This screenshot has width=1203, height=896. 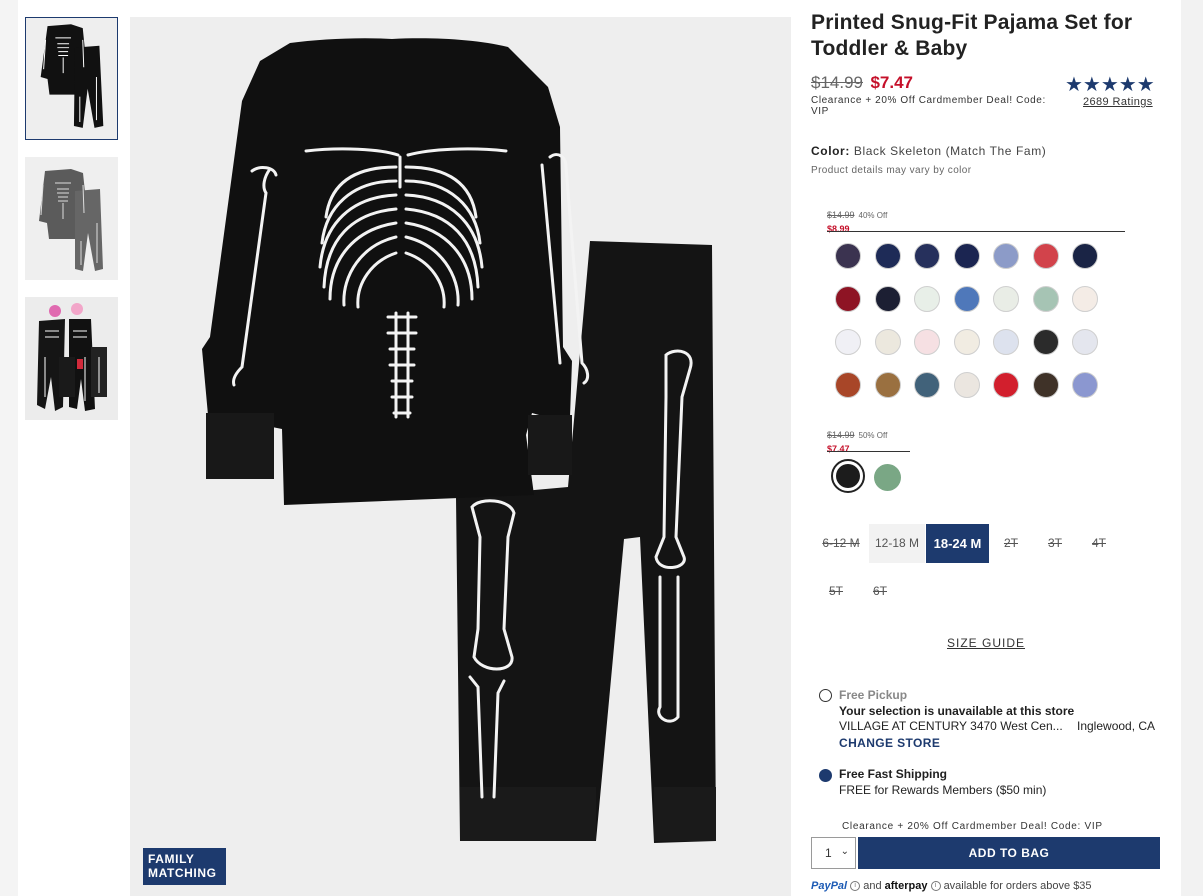 What do you see at coordinates (836, 591) in the screenshot?
I see `size-option-5t: 5T` at bounding box center [836, 591].